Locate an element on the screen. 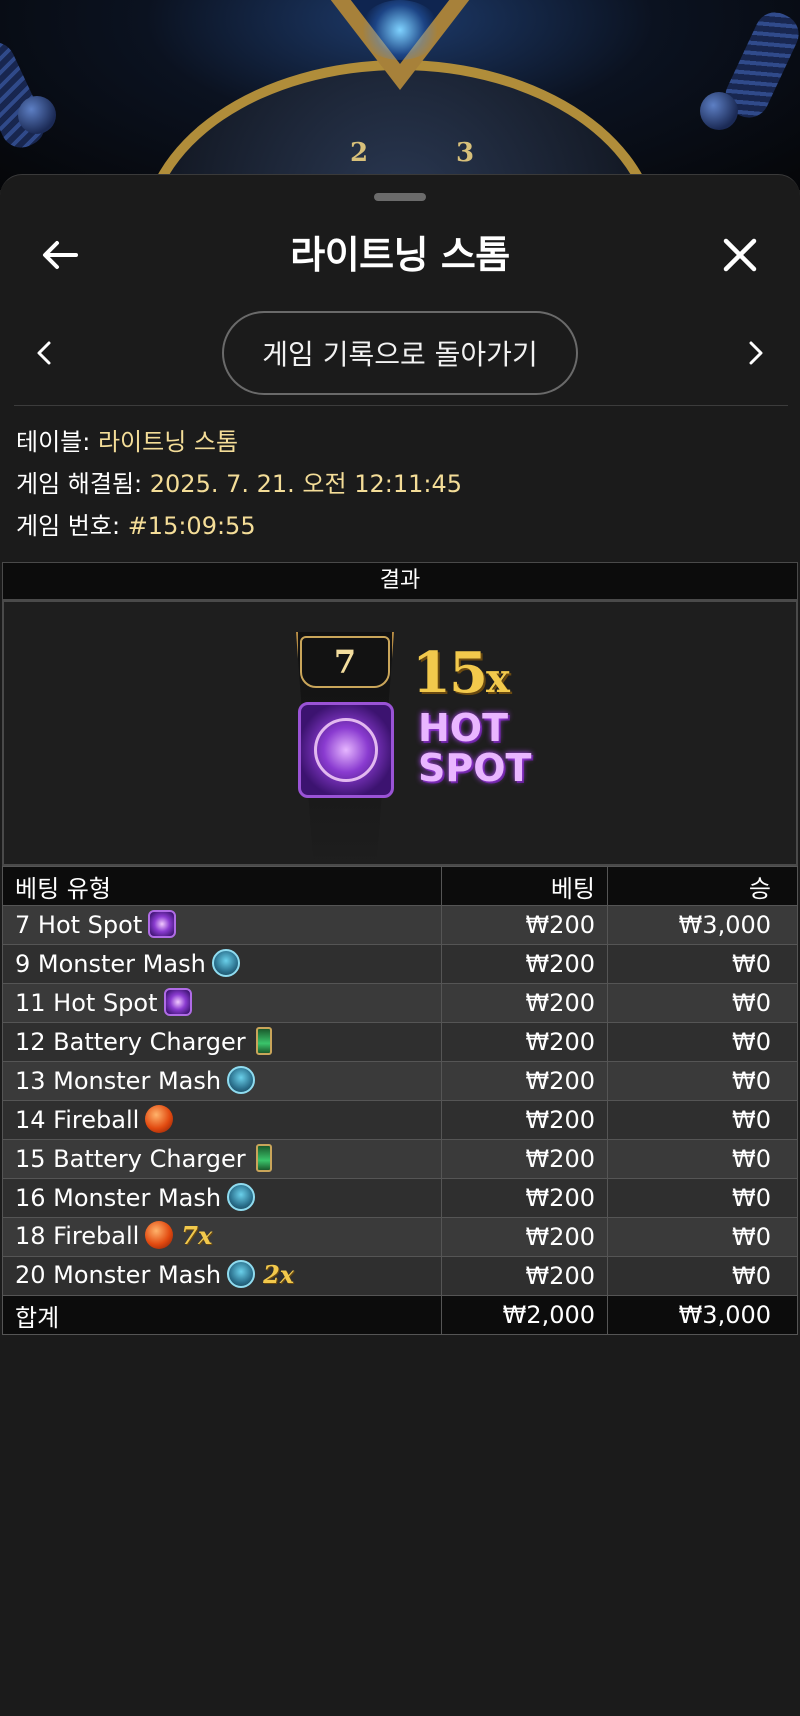  table-row: 11 Hot Spot ₩200 ₩0 is located at coordinates (400, 1003).